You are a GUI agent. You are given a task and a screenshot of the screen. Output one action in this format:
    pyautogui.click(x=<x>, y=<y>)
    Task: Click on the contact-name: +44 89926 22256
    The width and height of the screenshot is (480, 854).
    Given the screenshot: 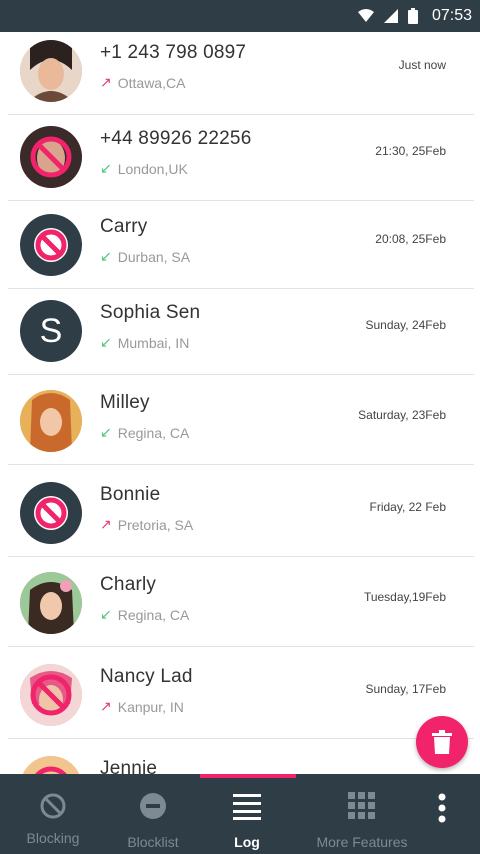 What is the action you would take?
    pyautogui.click(x=176, y=138)
    